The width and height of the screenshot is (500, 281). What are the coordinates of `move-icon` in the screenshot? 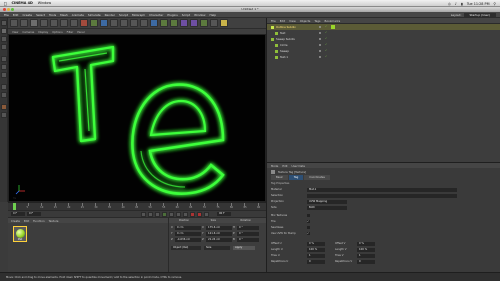 It's located at (44, 23).